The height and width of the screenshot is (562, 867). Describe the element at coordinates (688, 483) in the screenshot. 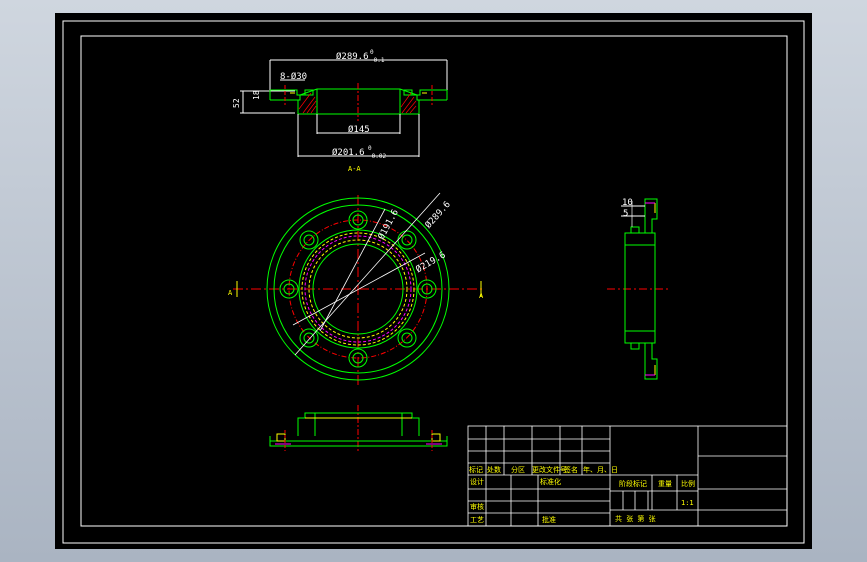

I see `tb-scale: 比例` at that location.